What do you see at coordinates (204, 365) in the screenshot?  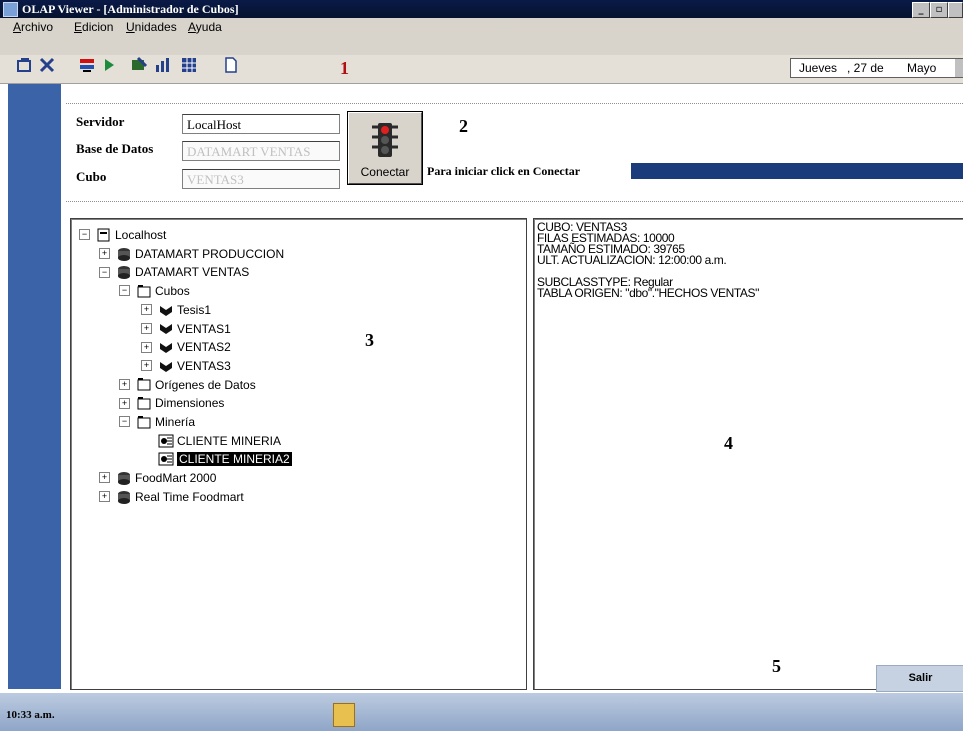 I see `tree-node-label: VENTAS3` at bounding box center [204, 365].